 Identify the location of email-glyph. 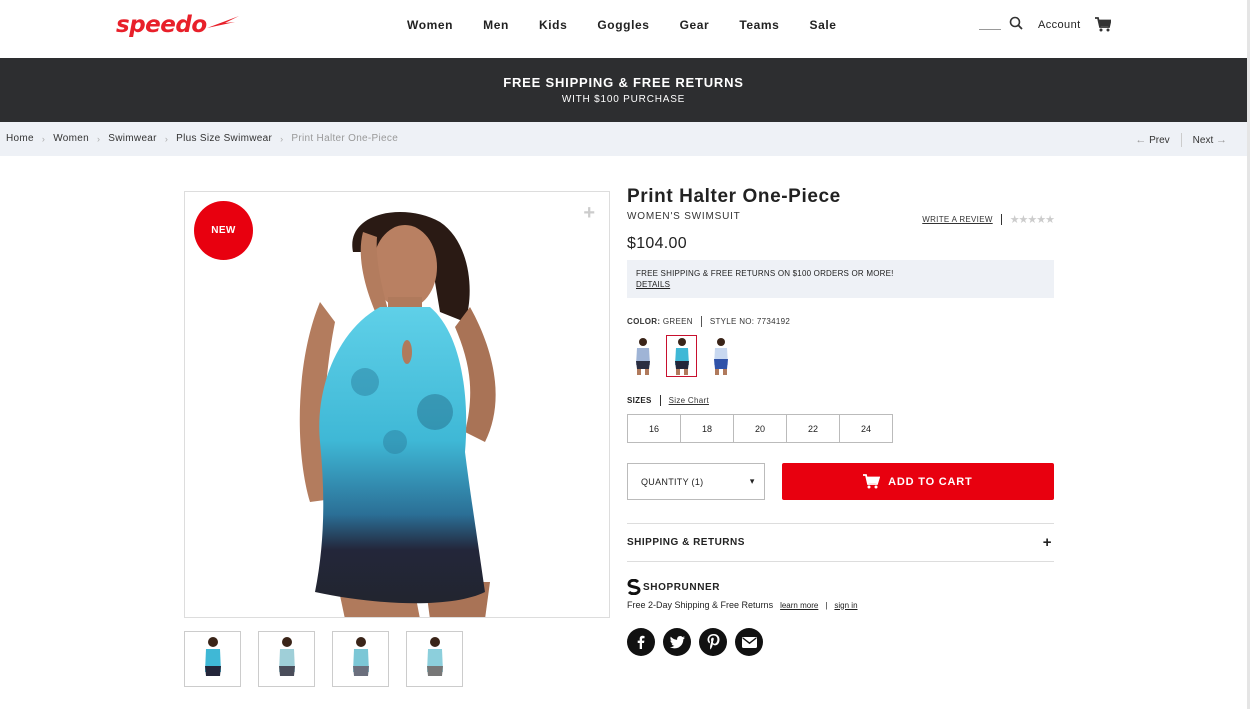
(749, 642).